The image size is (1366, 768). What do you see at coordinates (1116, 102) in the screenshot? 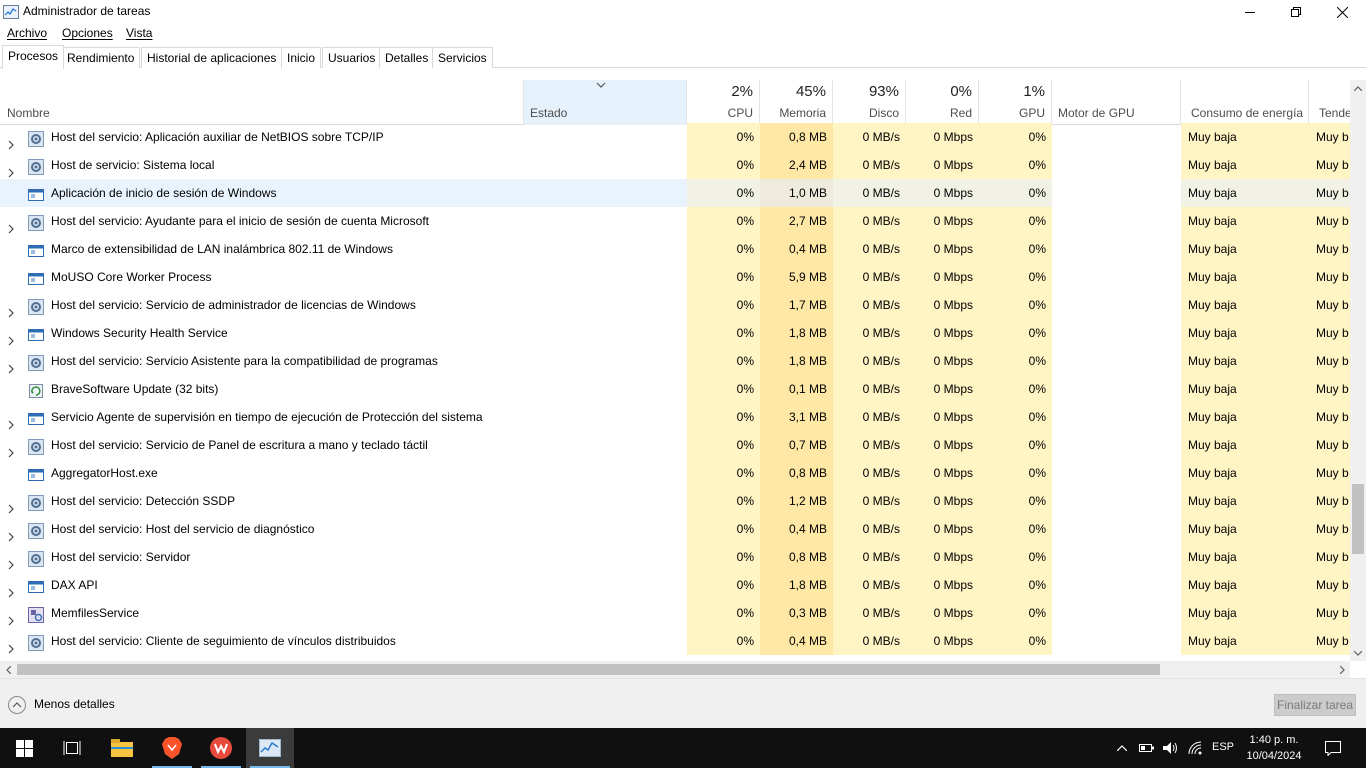
I see `column-motor-gpu: Motor de GPU` at bounding box center [1116, 102].